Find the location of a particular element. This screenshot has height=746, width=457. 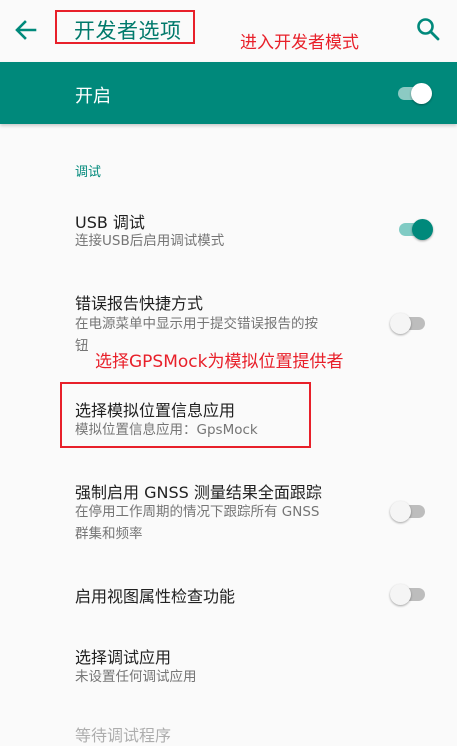

pref-mock-location-app: 选择模拟位置信息应用 模拟位置信息应用：GpsMock is located at coordinates (228, 415).